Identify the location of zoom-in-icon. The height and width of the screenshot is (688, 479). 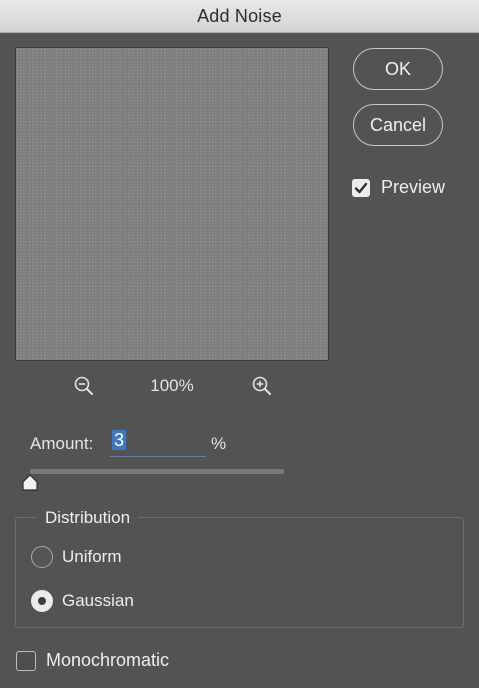
(262, 386).